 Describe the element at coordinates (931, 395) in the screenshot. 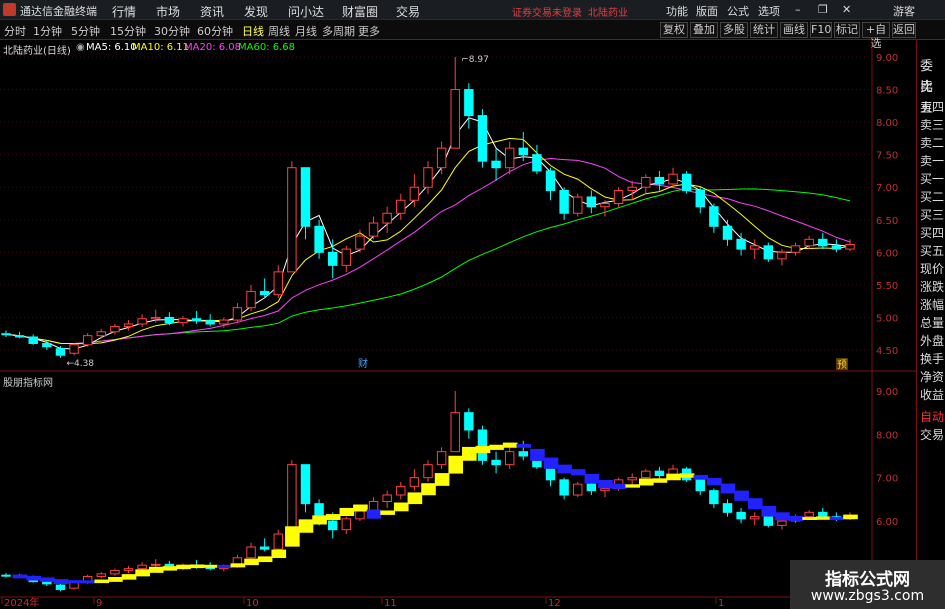

I see `quote-eps: 收益` at that location.